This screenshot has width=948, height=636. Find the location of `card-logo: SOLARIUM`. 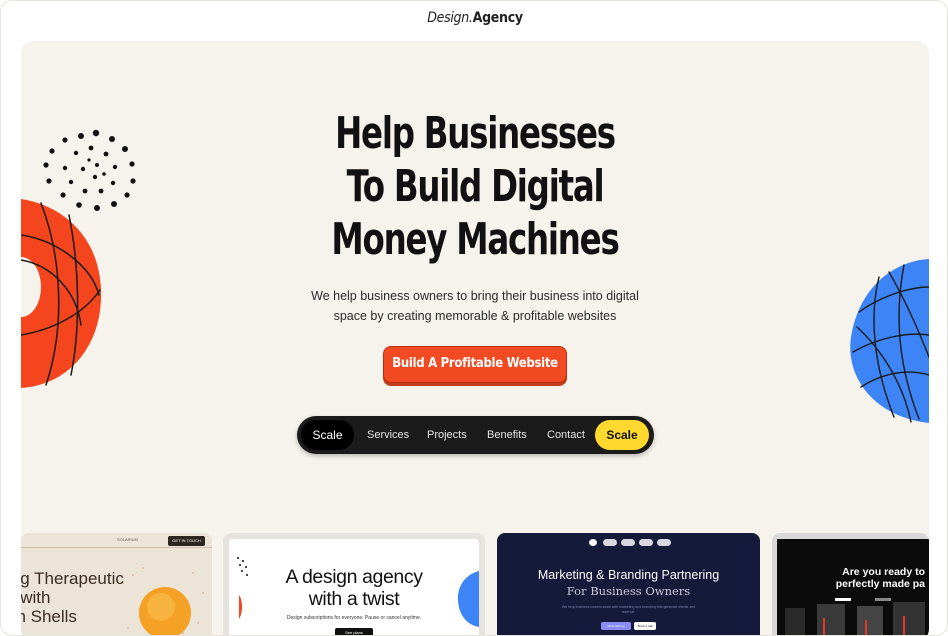

card-logo: SOLARIUM is located at coordinates (127, 539).